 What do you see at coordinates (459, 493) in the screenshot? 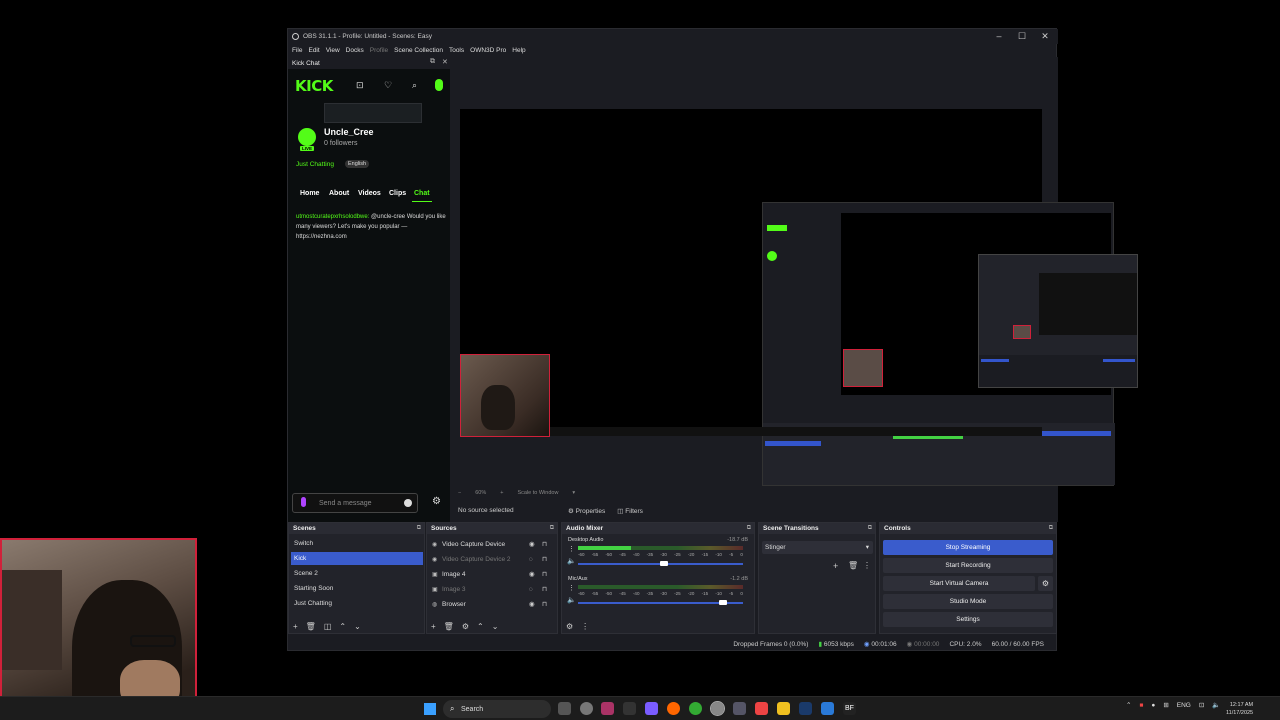
I see `zoom-out-button: −` at bounding box center [459, 493].